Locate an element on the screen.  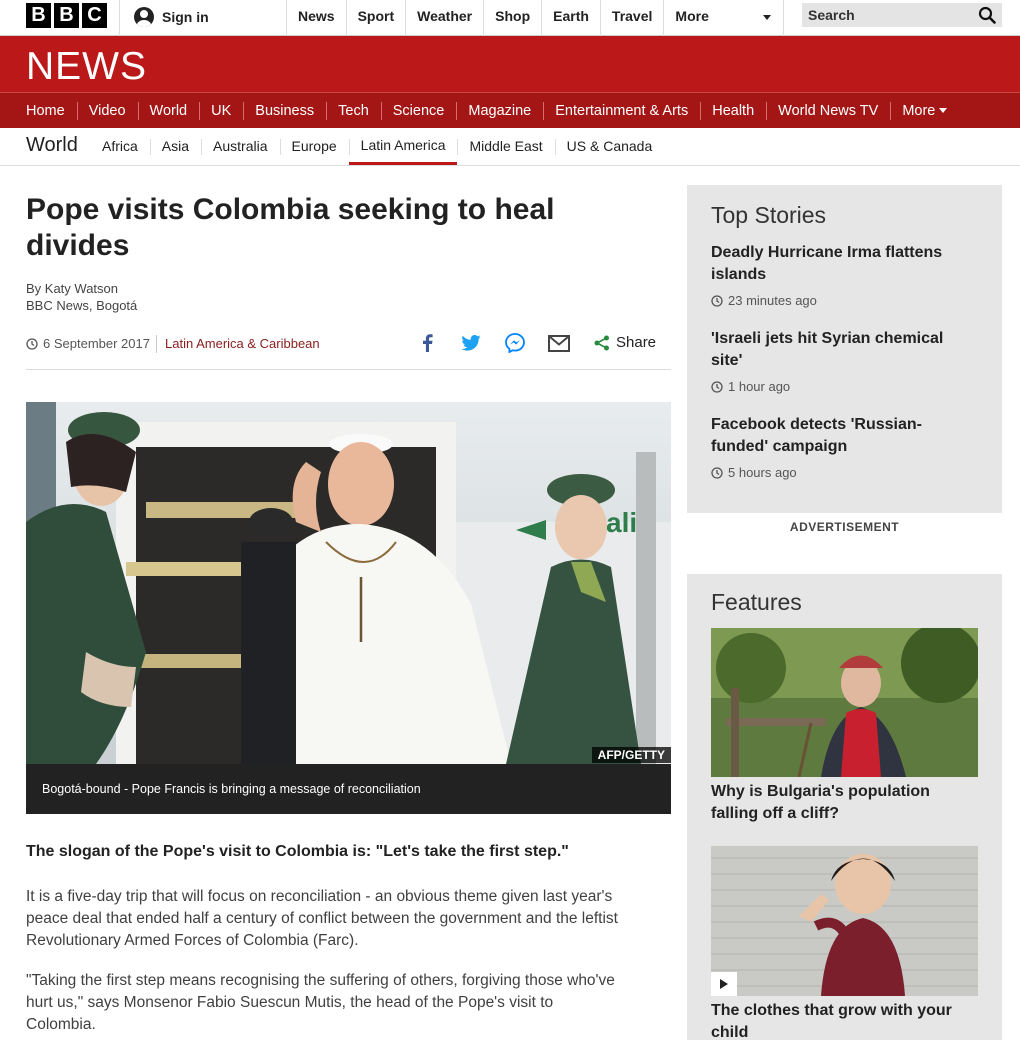
main-nav-business: Business is located at coordinates (284, 111).